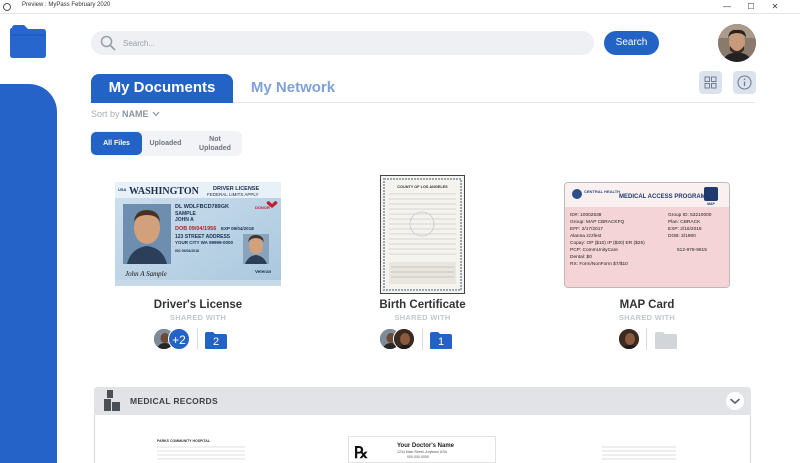 This screenshot has width=800, height=463. What do you see at coordinates (418, 457) in the screenshot?
I see `doctor-phone: 000-000-0000` at bounding box center [418, 457].